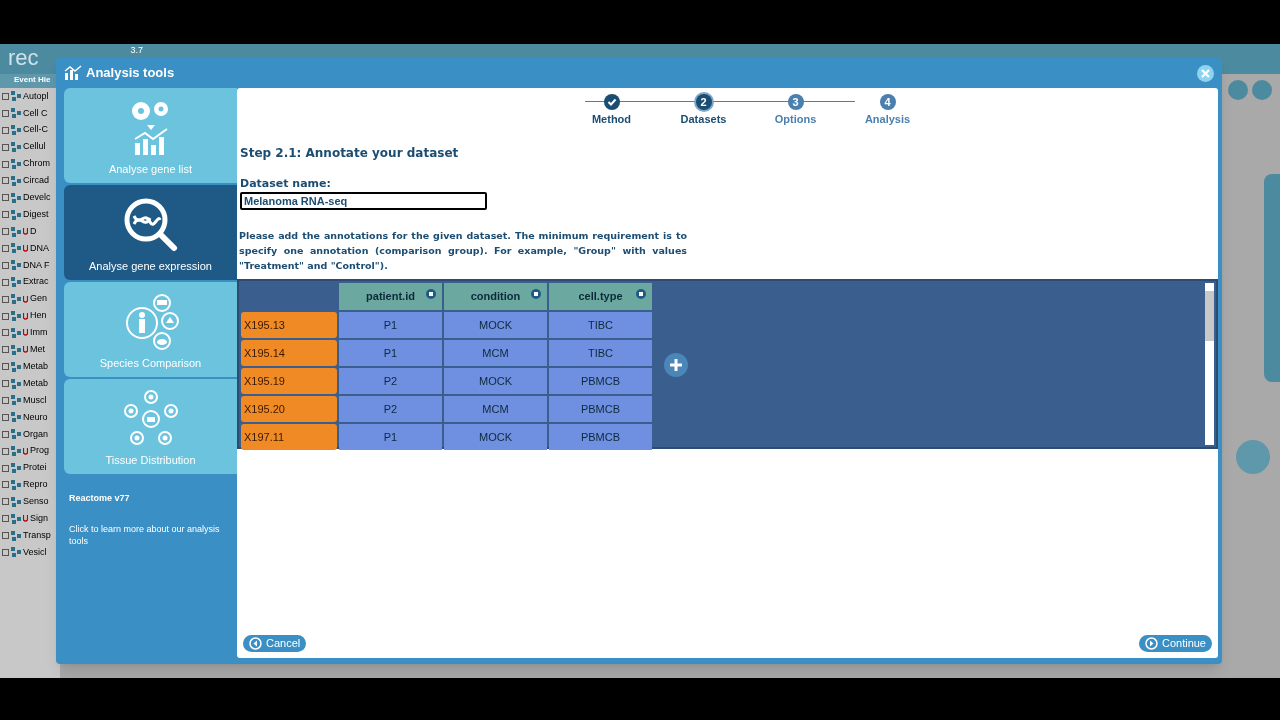 This screenshot has width=1280, height=720. I want to click on column-header: patient.id, so click(390, 296).